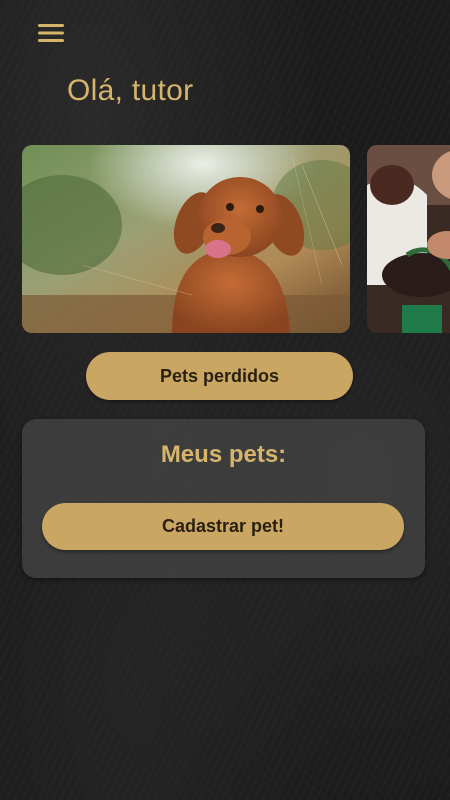 The width and height of the screenshot is (450, 800). I want to click on my-pets-title: Meus pets:, so click(223, 454).